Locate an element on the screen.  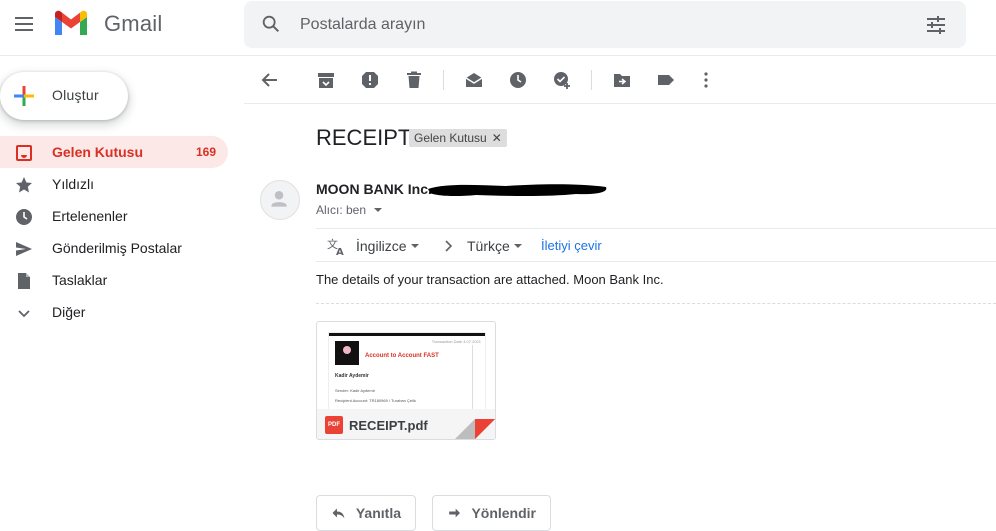
thumb-name: Kadir Aydemir is located at coordinates (352, 376).